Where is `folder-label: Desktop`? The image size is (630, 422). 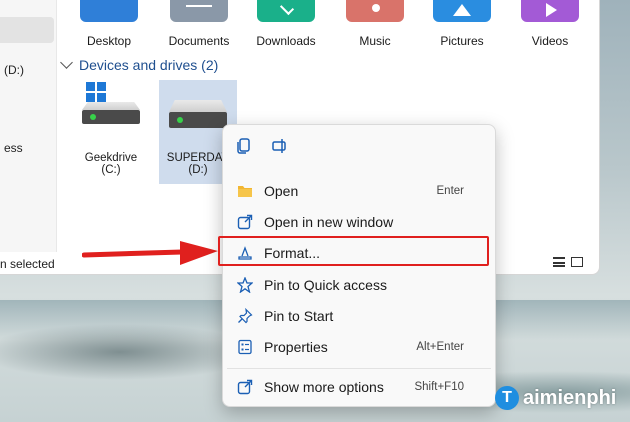 folder-label: Desktop is located at coordinates (109, 41).